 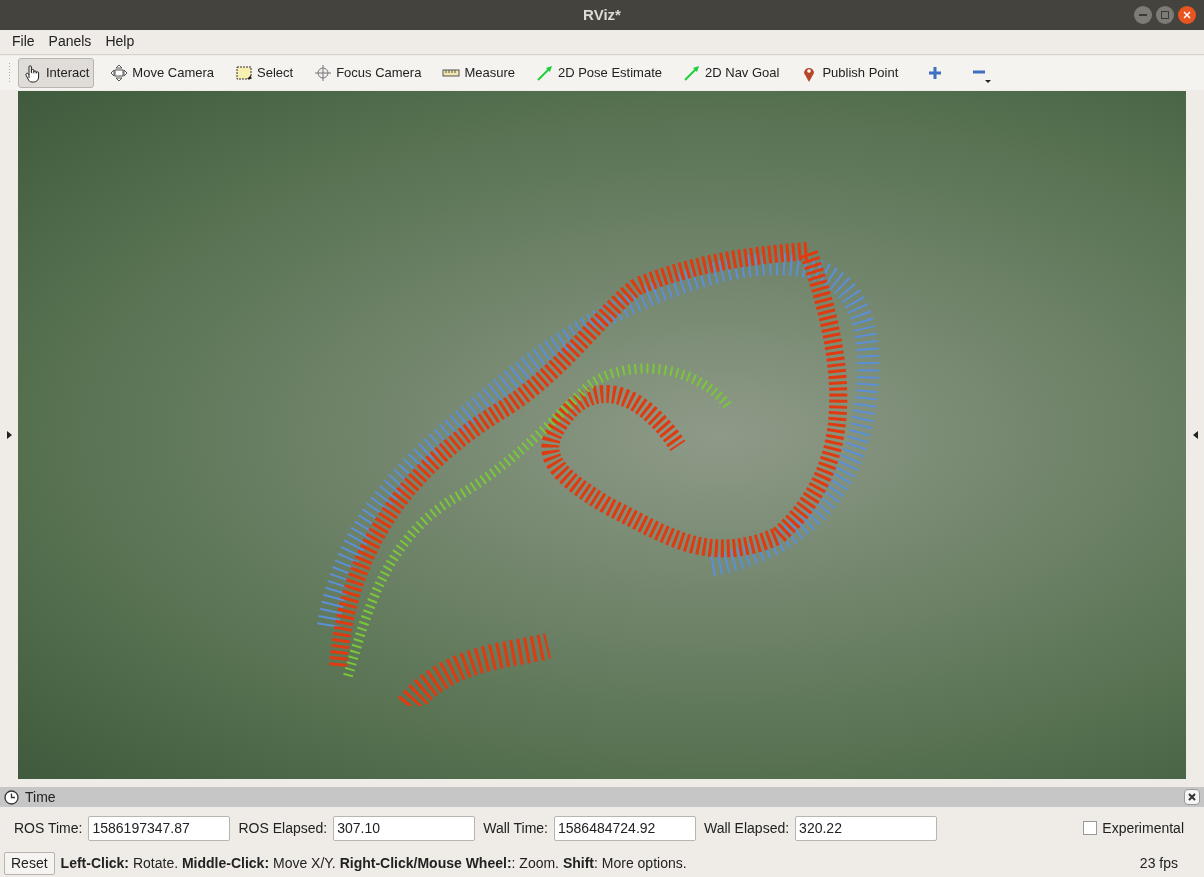 I want to click on close-button, so click(x=1187, y=15).